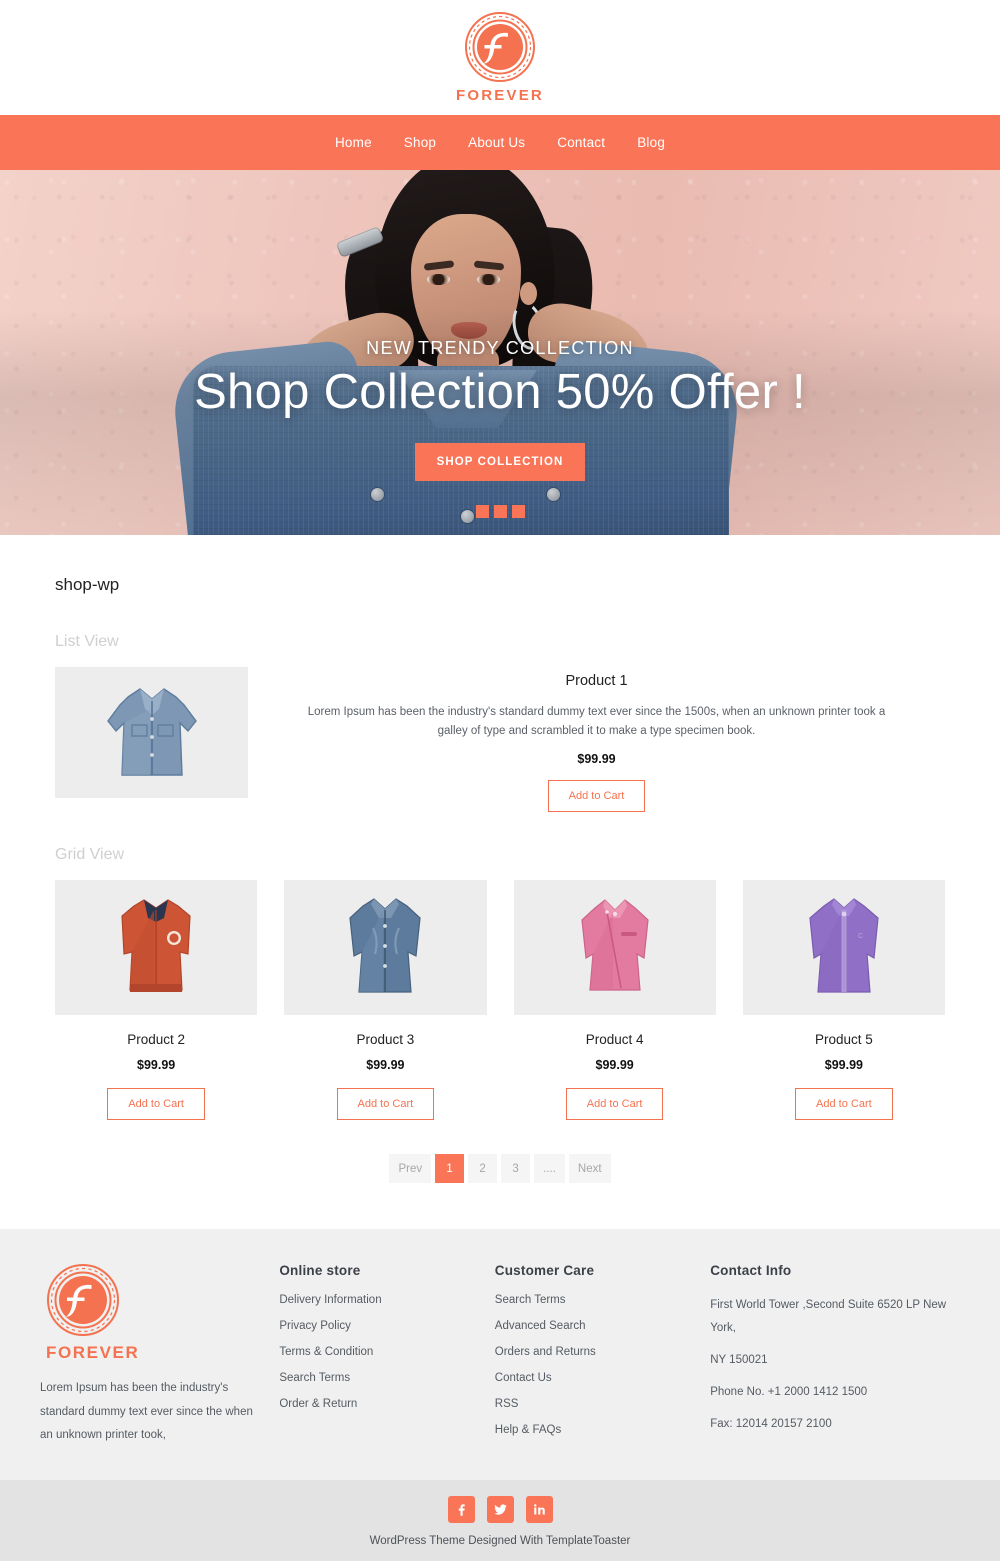 Image resolution: width=1000 pixels, height=1561 pixels. Describe the element at coordinates (320, 1271) in the screenshot. I see `footer-column-heading: Online store` at that location.